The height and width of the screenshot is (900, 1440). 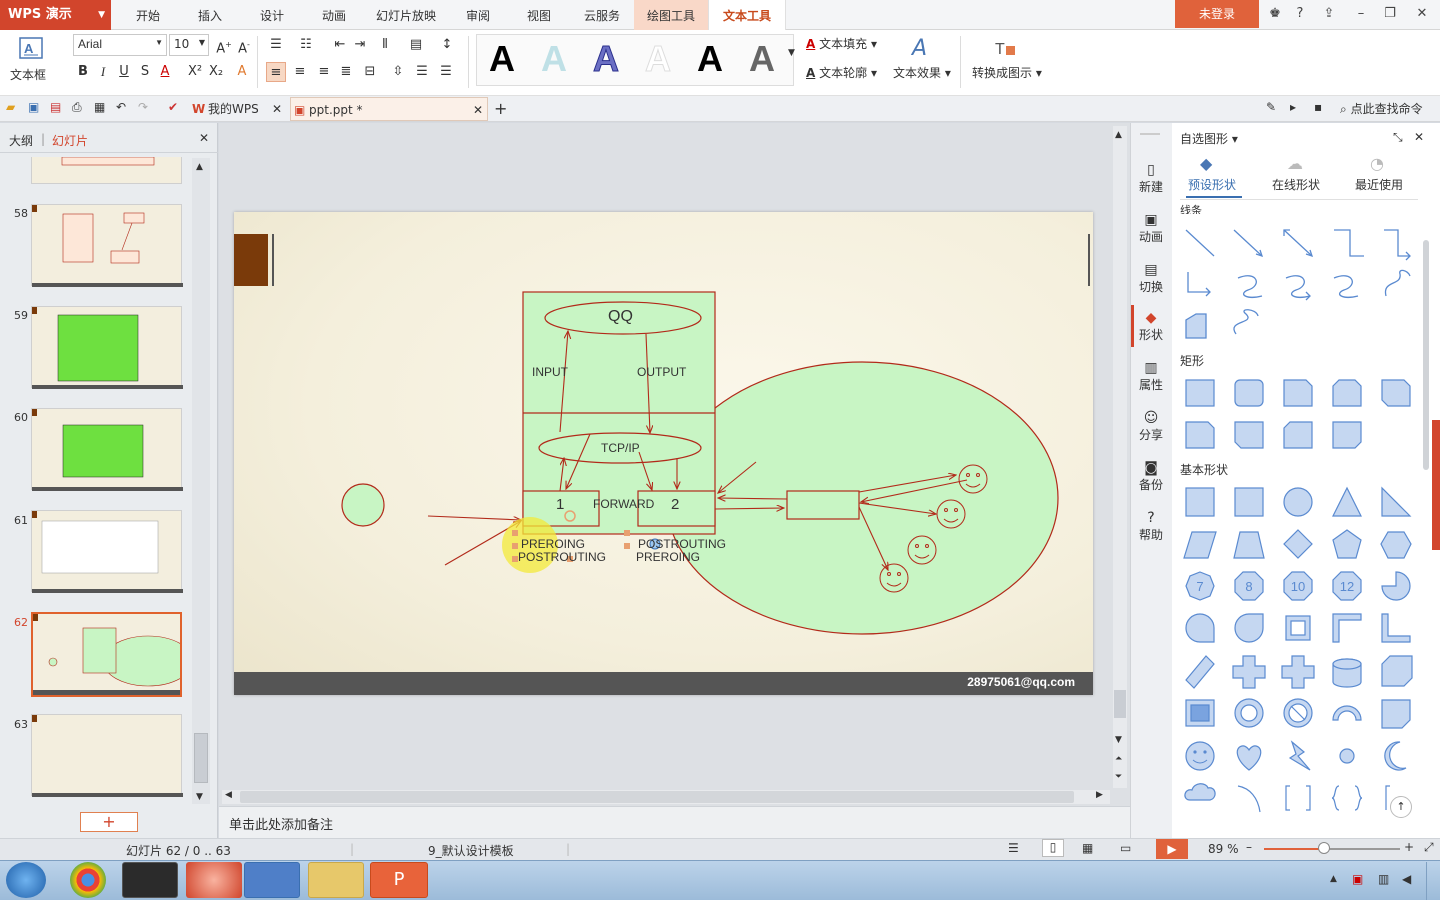 I want to click on paragraph-spacing-icon: ⇳, so click(x=398, y=72).